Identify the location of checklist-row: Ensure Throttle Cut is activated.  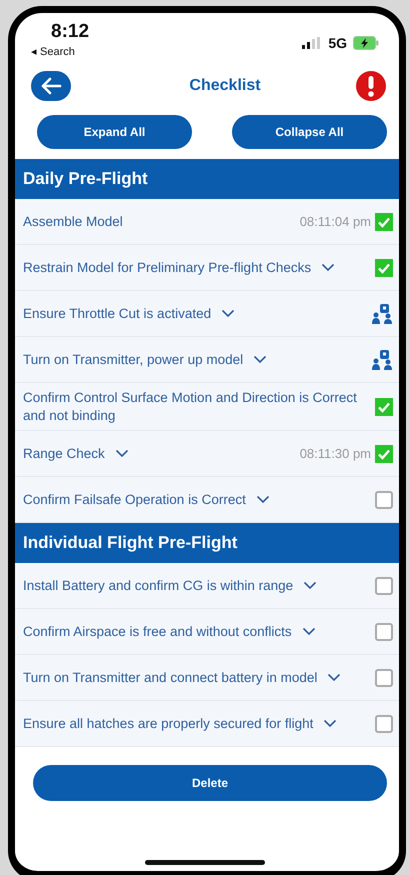
(207, 314).